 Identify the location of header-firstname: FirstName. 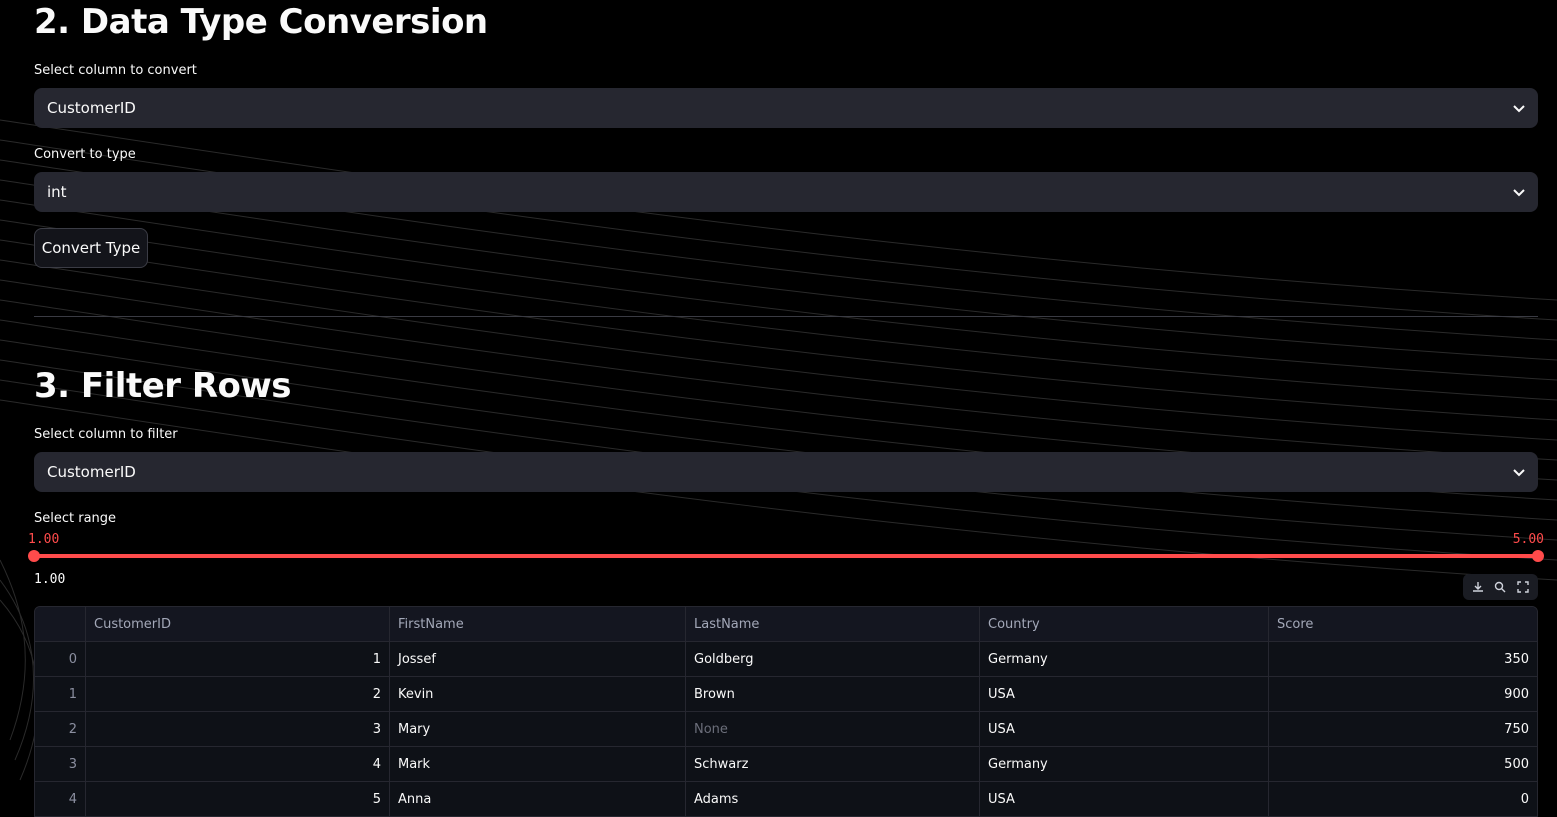
(538, 624).